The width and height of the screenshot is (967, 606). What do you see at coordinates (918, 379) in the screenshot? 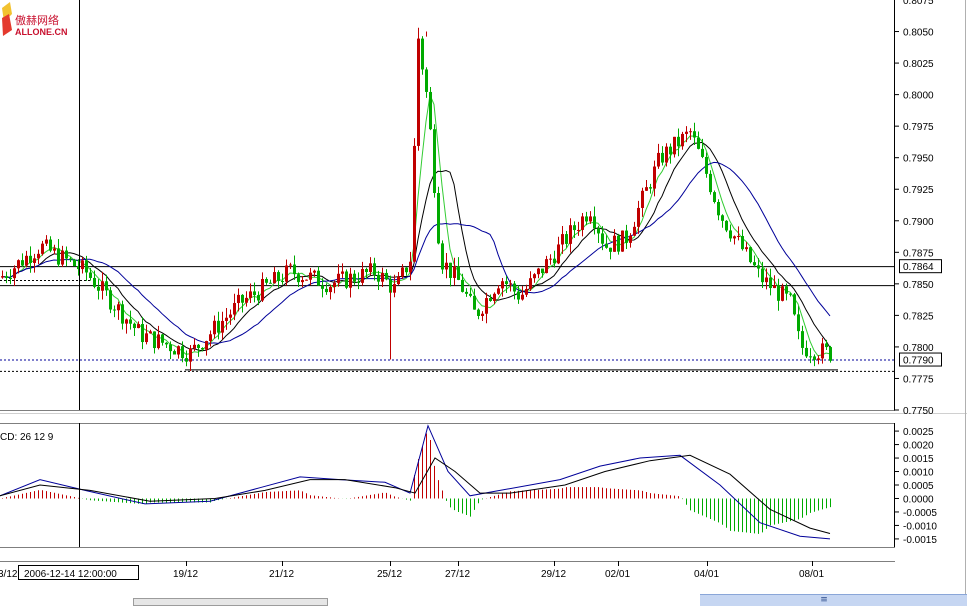
I see `price-tick-label: 0.7775` at bounding box center [918, 379].